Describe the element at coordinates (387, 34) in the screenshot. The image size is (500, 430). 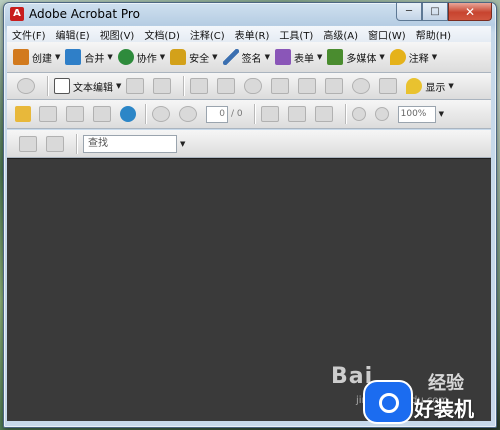
I see `menu-window: 窗口(W)` at that location.